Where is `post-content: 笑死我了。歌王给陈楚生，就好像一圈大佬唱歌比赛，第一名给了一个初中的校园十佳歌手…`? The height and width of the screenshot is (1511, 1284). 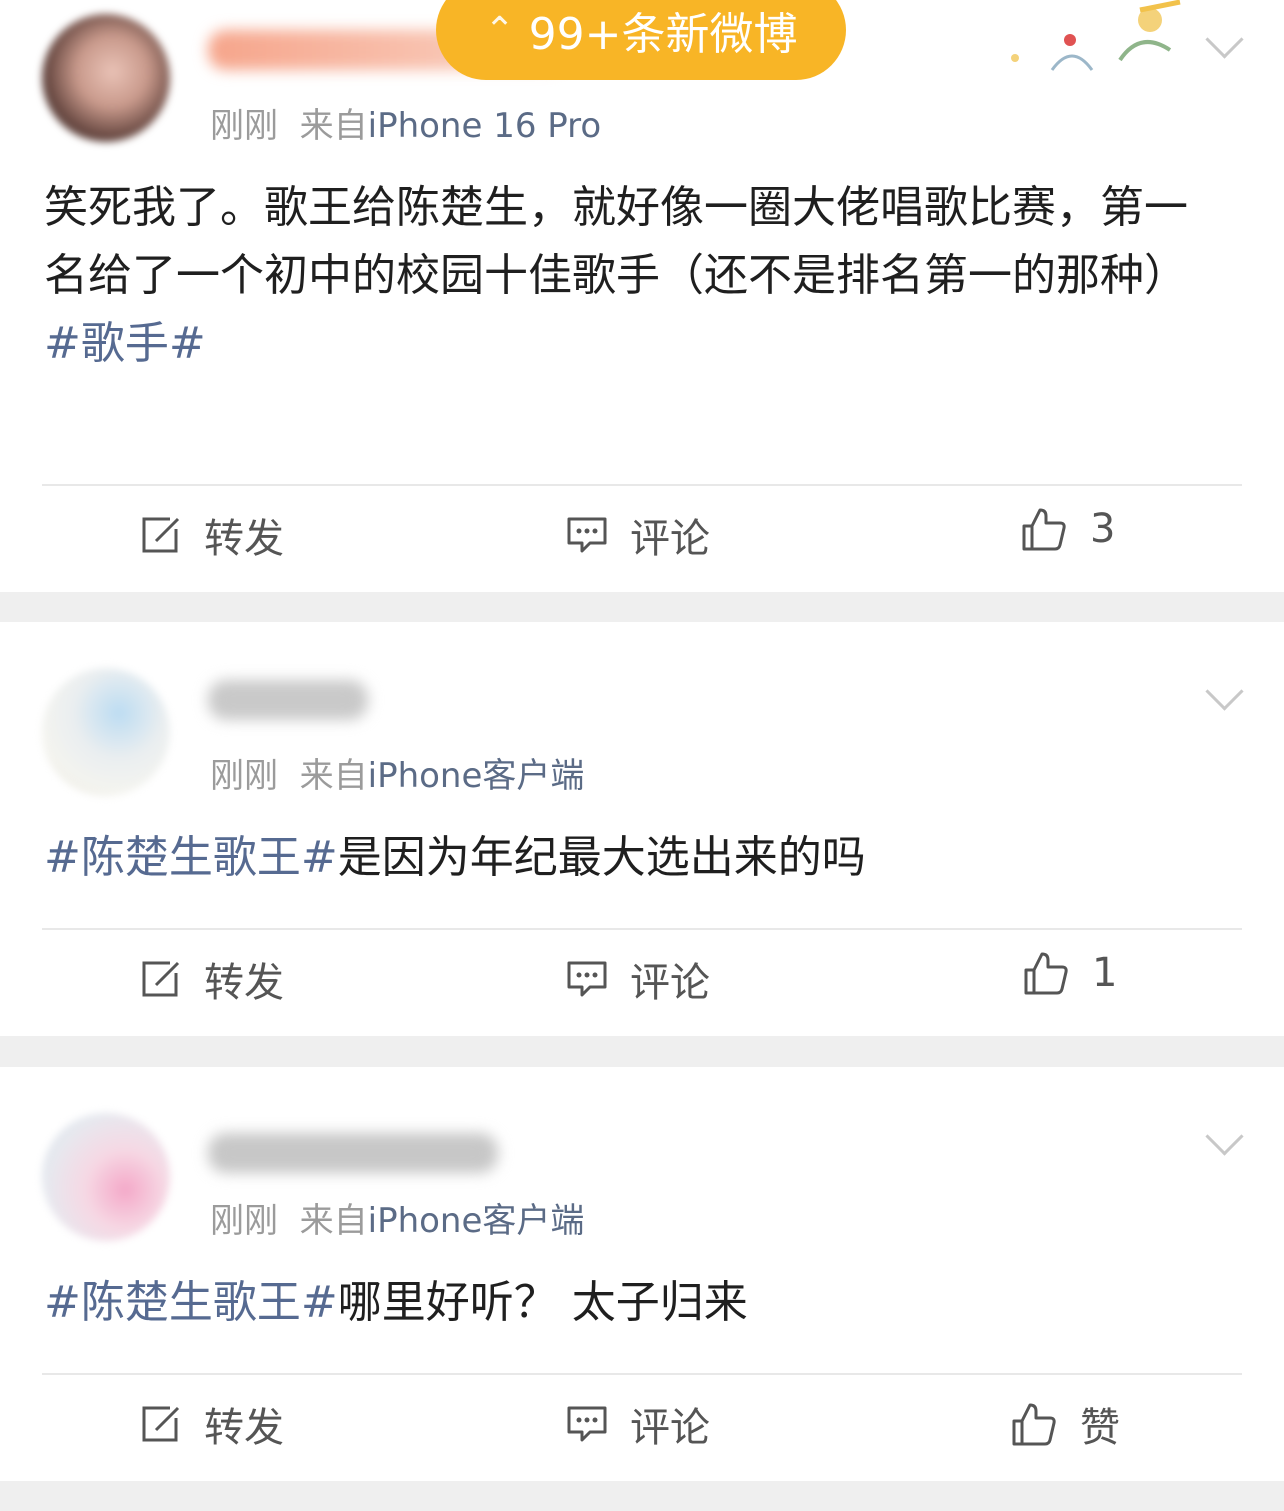 post-content: 笑死我了。歌王给陈楚生，就好像一圈大佬唱歌比赛，第一名给了一个初中的校园十佳歌手… is located at coordinates (634, 276).